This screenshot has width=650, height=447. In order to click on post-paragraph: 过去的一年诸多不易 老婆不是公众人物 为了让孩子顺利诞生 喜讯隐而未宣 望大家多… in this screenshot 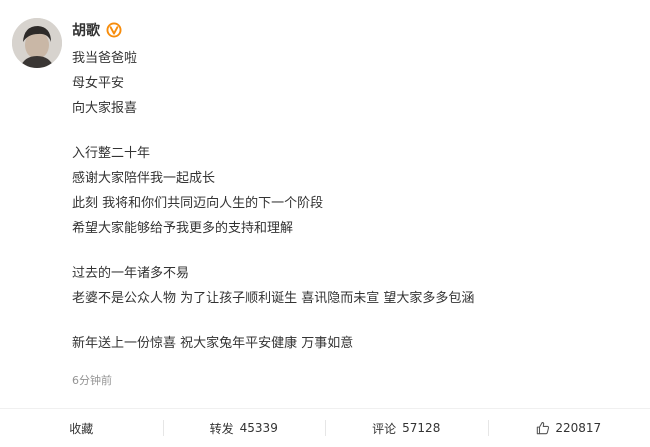, I will do `click(352, 286)`.